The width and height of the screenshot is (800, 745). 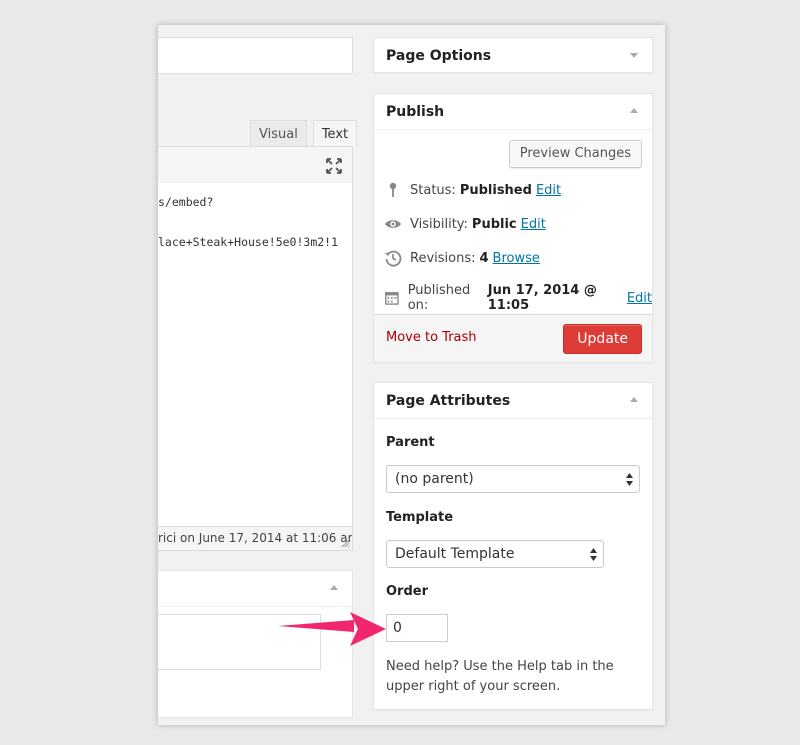 I want to click on post-title-input, so click(x=255, y=55).